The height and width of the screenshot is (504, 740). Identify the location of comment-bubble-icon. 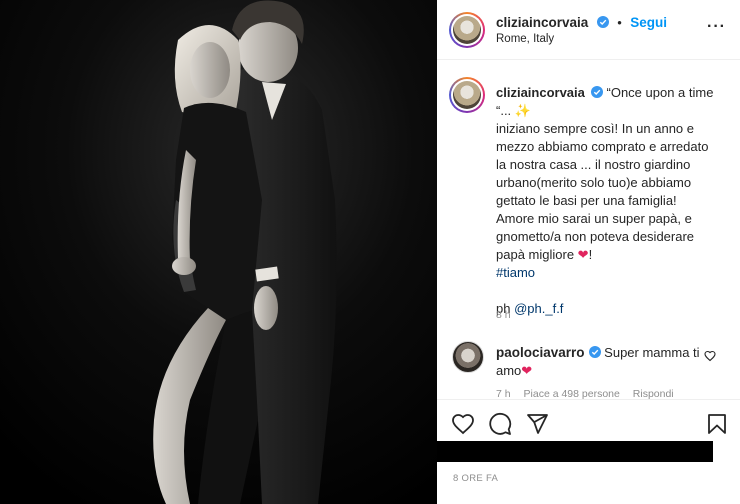
(500, 424).